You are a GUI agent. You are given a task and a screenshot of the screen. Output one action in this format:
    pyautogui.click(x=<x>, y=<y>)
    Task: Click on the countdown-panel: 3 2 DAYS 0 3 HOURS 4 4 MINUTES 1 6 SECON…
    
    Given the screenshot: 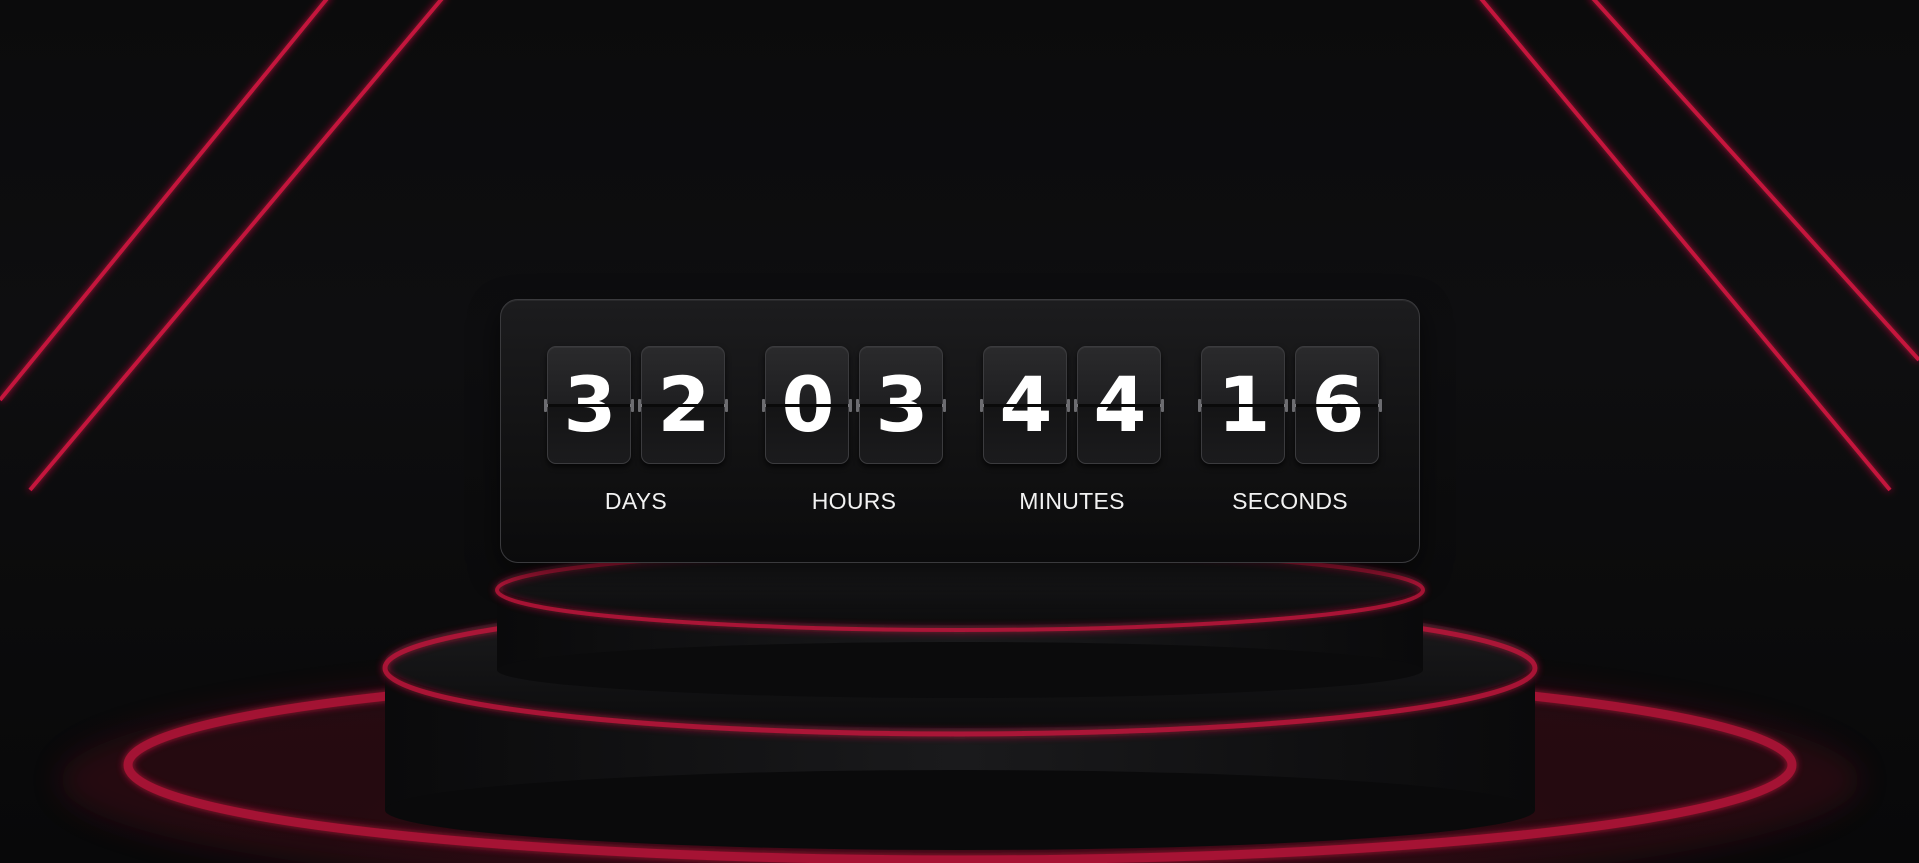 What is the action you would take?
    pyautogui.click(x=960, y=431)
    